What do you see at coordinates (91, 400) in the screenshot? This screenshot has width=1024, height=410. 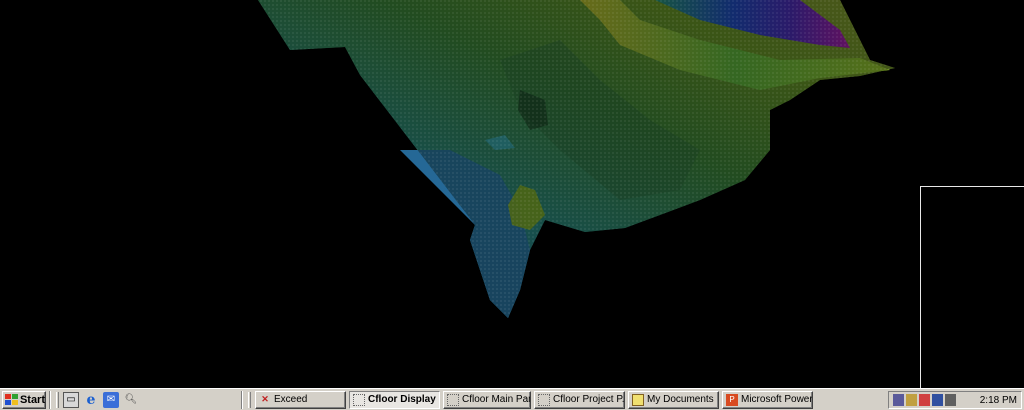 I see `internet-explorer-icon: e` at bounding box center [91, 400].